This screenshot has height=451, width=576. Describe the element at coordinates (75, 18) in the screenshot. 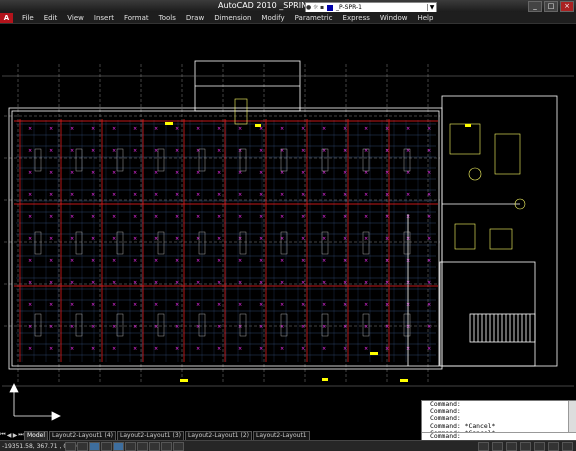

I see `menu-view: View` at that location.